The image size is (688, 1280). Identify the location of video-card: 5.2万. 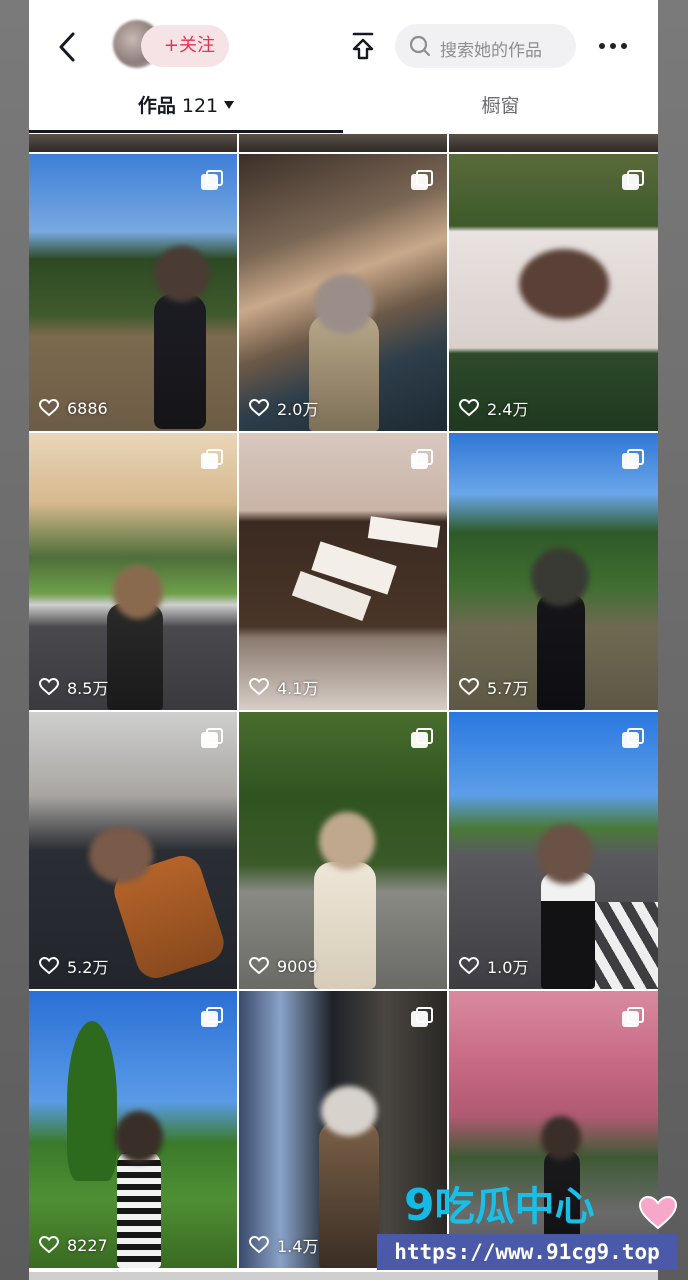
(133, 850).